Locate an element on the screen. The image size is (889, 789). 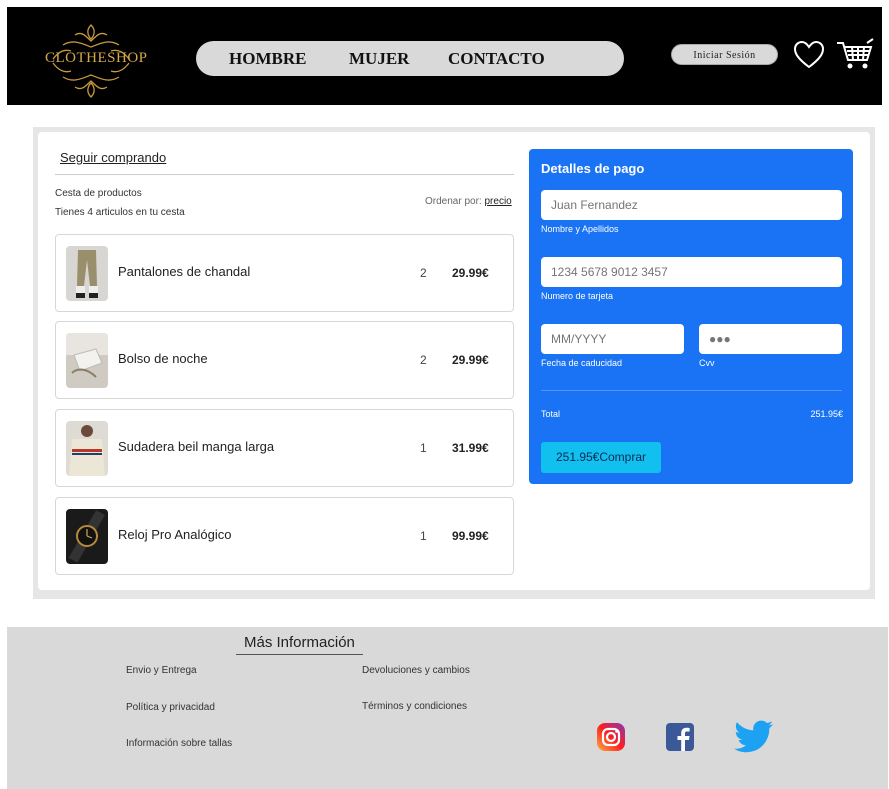
cart-item: Reloj Pro Analógico 1 99.99€ is located at coordinates (284, 536).